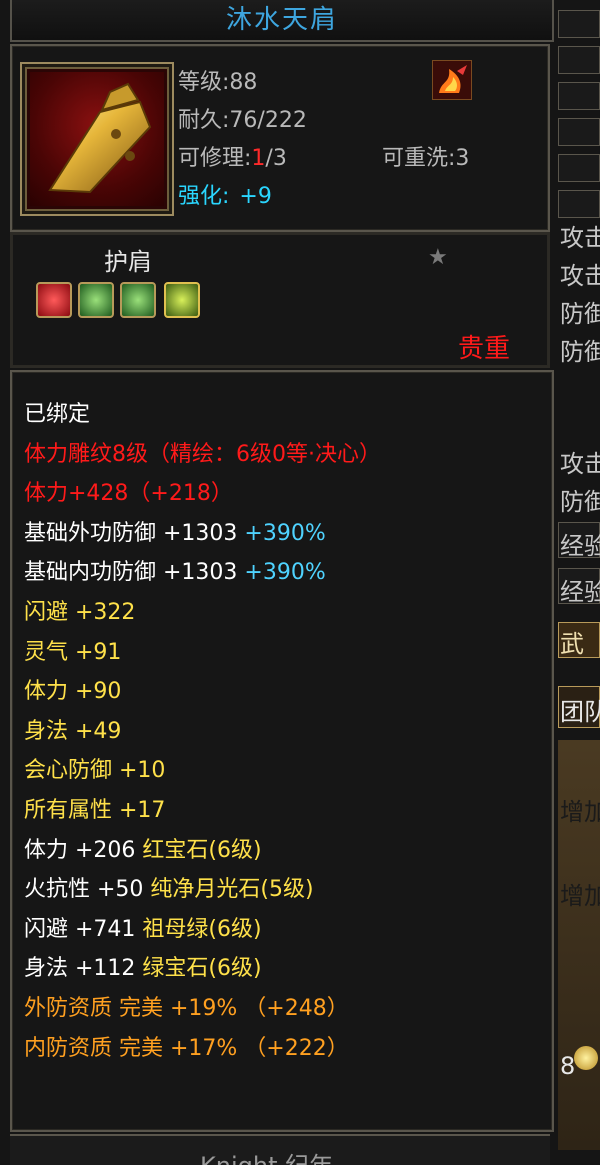 This screenshot has width=600, height=1165. Describe the element at coordinates (54, 300) in the screenshot. I see `red-gem-icon` at that location.